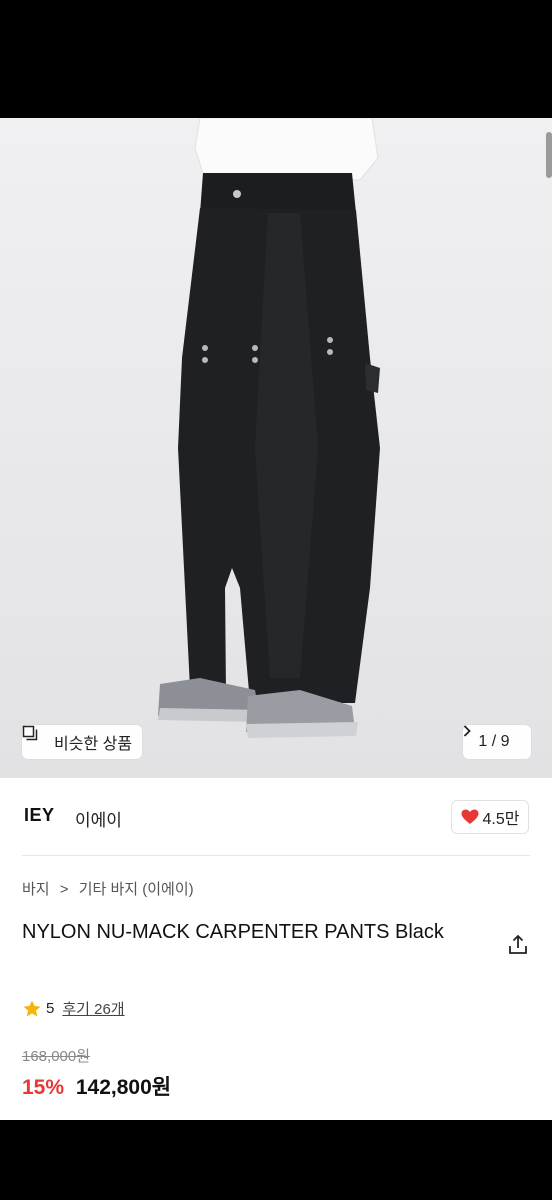 The height and width of the screenshot is (1200, 552). Describe the element at coordinates (56, 1056) in the screenshot. I see `original-price: 168,000원` at that location.